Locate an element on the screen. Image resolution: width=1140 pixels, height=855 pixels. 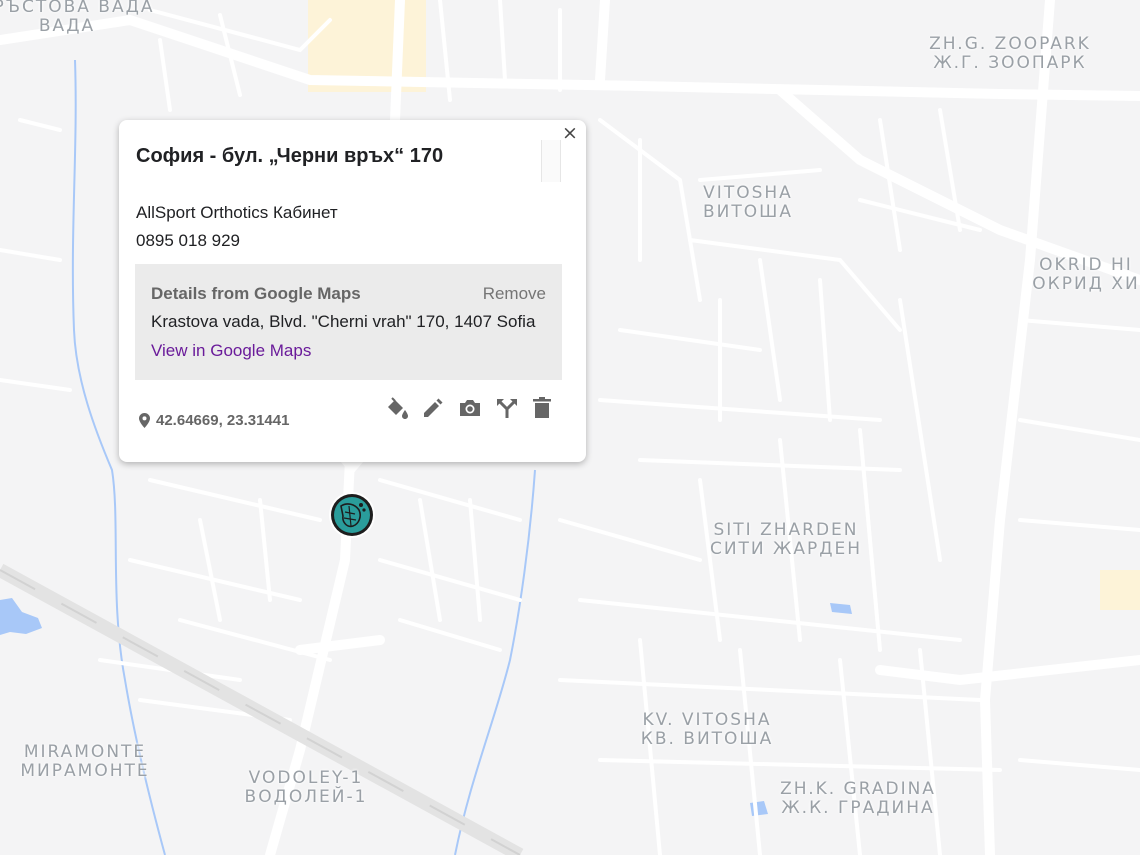
paint-bucket-icon is located at coordinates (398, 408).